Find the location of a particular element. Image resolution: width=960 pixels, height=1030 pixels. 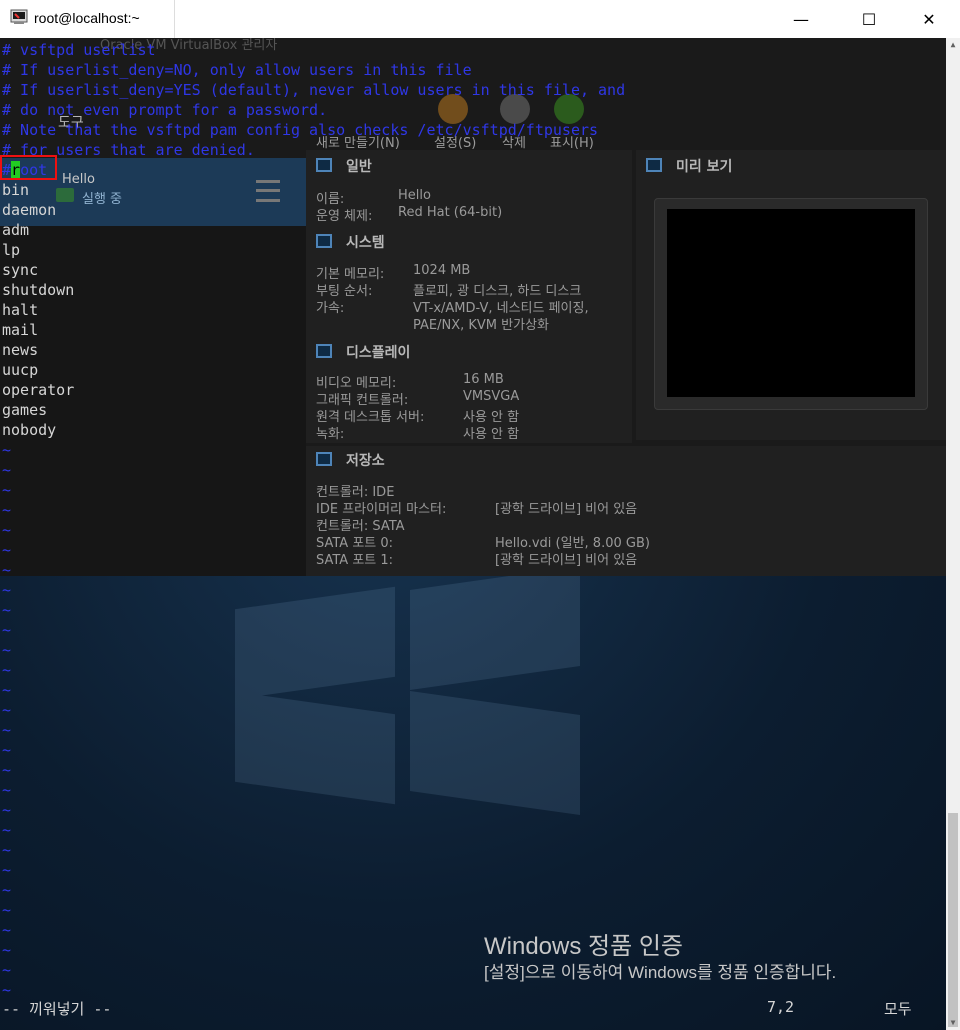

user-line: shutdown is located at coordinates (38, 290).